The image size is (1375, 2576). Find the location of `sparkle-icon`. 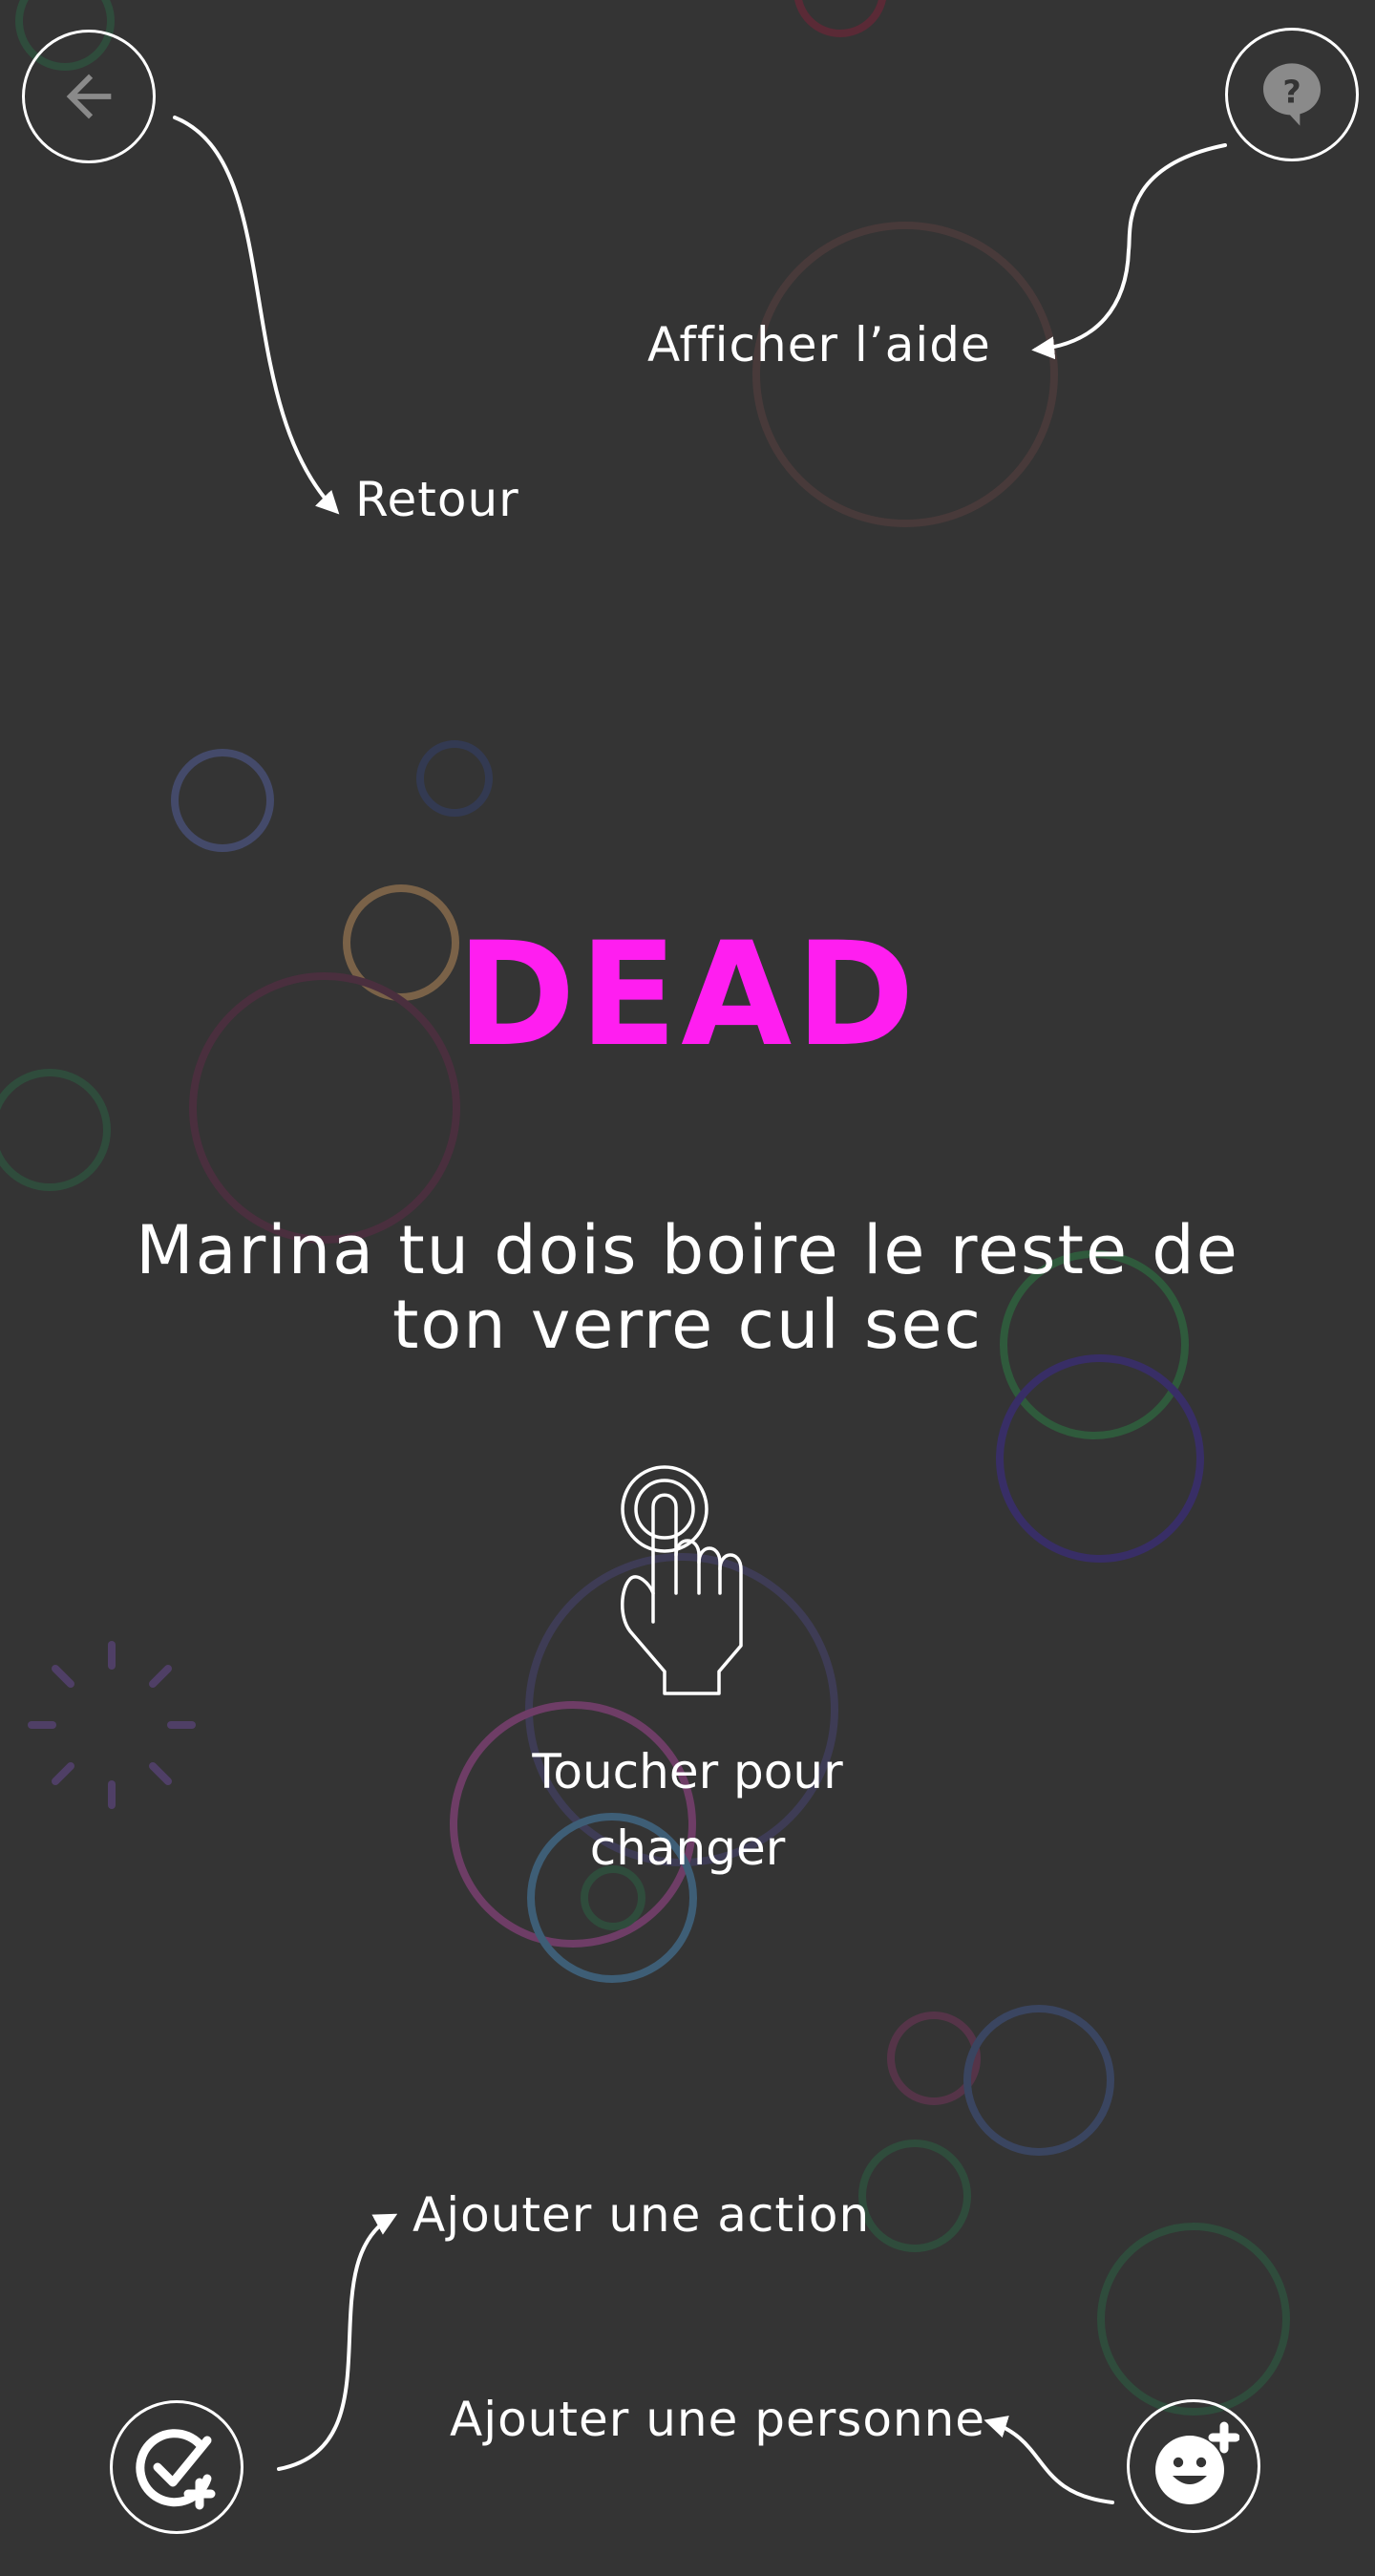

sparkle-icon is located at coordinates (112, 1725).